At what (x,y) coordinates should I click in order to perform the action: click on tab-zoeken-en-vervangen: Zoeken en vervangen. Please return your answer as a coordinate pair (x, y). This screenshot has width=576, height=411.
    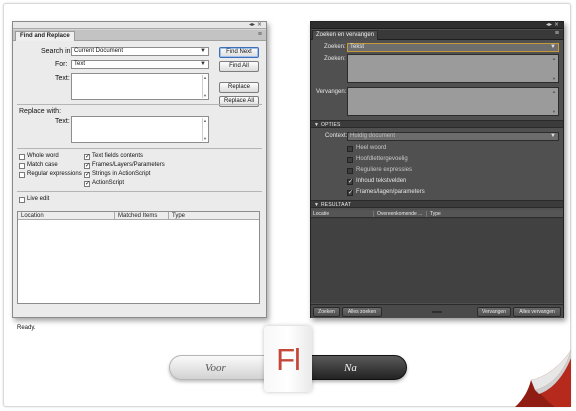
    Looking at the image, I should click on (345, 35).